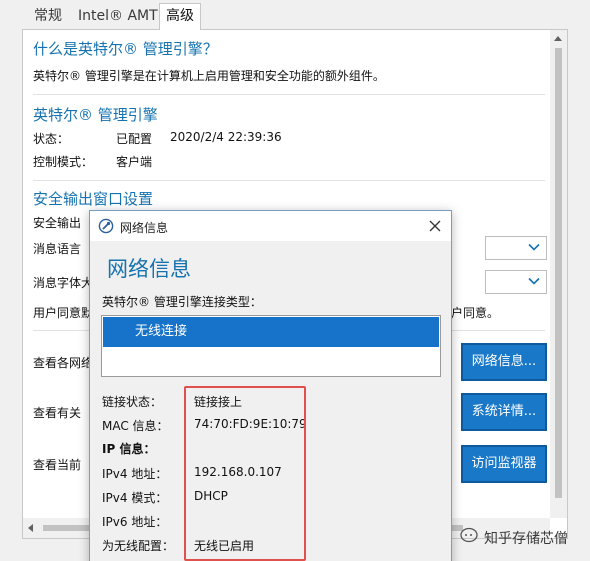  Describe the element at coordinates (516, 282) in the screenshot. I see `message-font-select` at that location.